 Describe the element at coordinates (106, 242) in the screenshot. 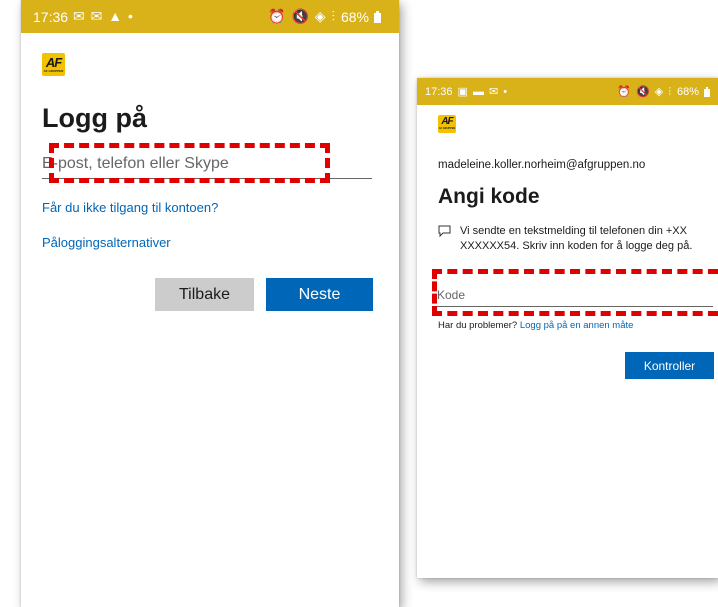

I see `signin-options-link: Påloggingsalternativer` at that location.